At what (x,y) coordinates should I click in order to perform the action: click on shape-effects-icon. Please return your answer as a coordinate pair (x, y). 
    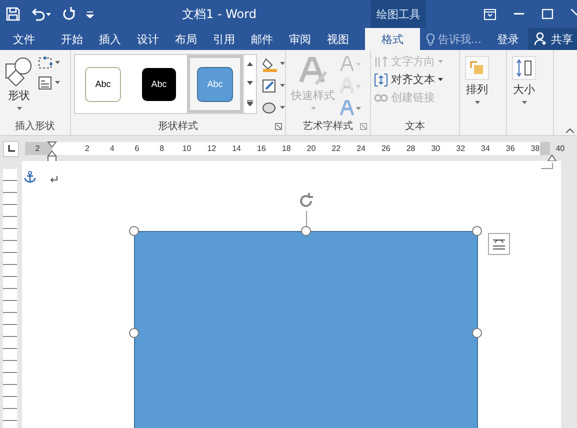
    Looking at the image, I should click on (274, 108).